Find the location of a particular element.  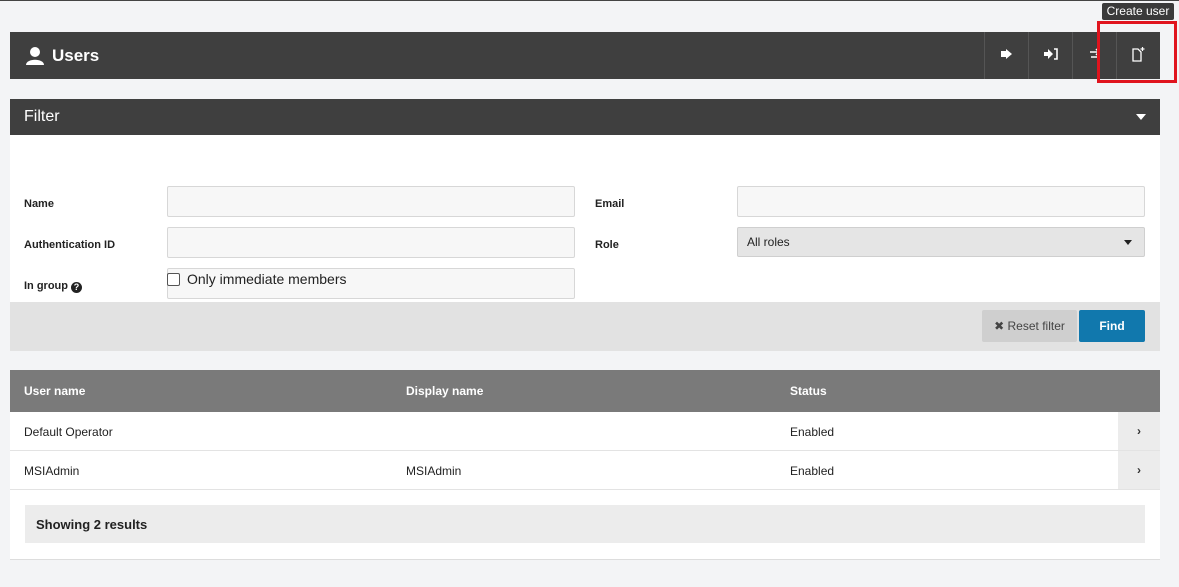

name-input is located at coordinates (371, 201).